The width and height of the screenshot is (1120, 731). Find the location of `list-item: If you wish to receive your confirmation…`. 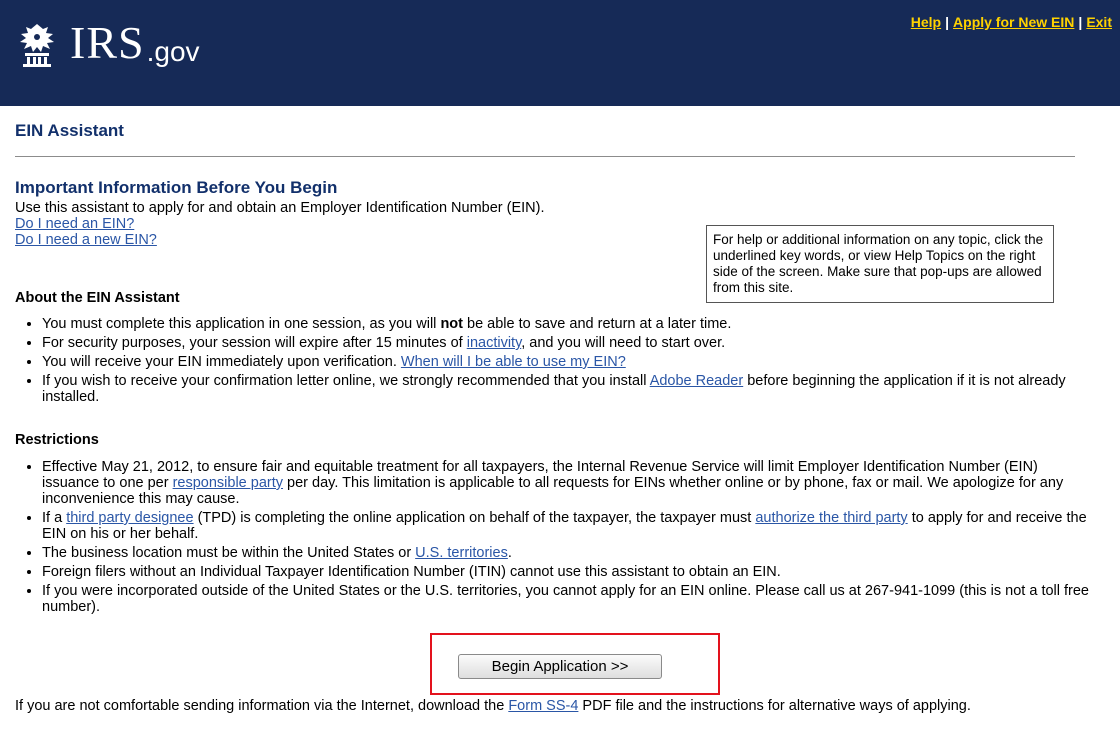

list-item: If you wish to receive your confirmation… is located at coordinates (568, 389).